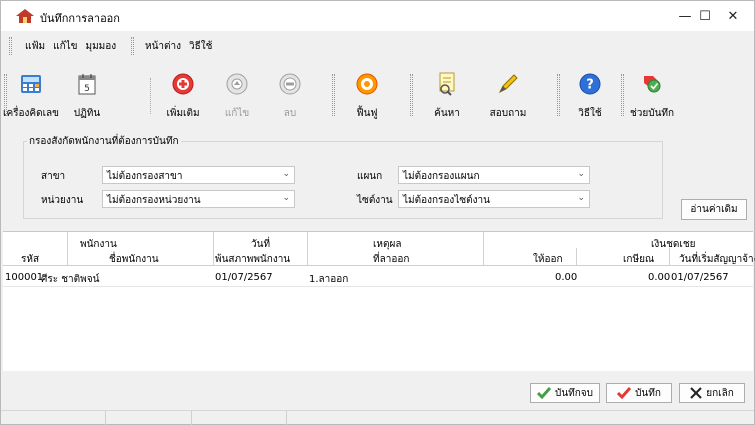 This screenshot has width=755, height=425. I want to click on unit-select: ไม่ต้องกรองหน่วยงาน ⌄, so click(198, 199).